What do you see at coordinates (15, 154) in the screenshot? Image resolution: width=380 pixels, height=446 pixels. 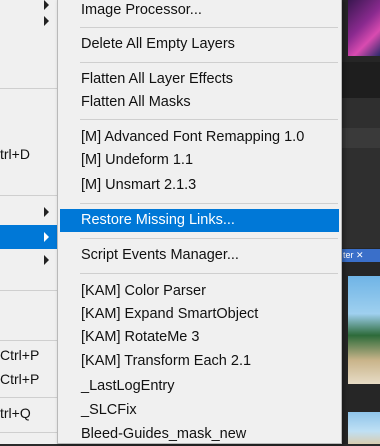 I see `shortcut-label: trl+D` at bounding box center [15, 154].